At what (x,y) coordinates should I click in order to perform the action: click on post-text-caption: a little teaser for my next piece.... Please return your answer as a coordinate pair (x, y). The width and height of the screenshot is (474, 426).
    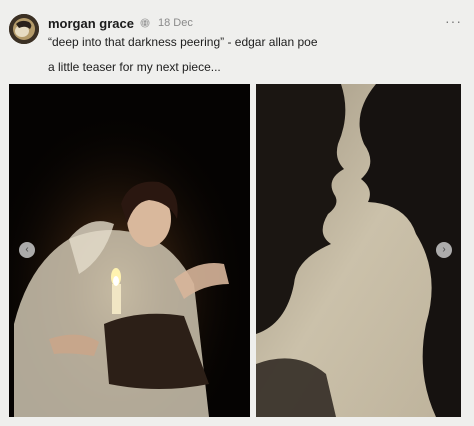
    Looking at the image, I should click on (134, 67).